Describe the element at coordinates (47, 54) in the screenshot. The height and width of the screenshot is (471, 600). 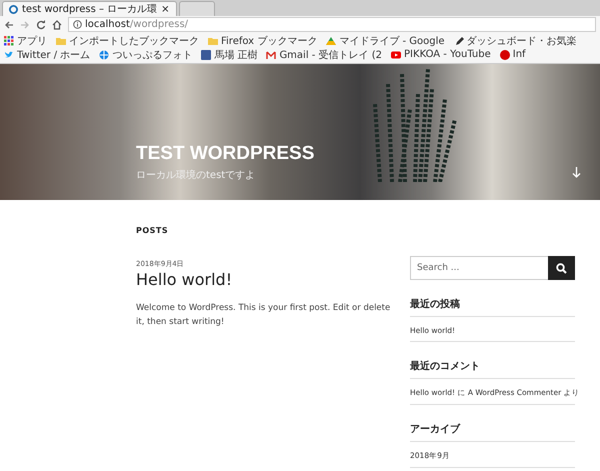
I see `bookmark-item: Twitter / ホーム` at that location.